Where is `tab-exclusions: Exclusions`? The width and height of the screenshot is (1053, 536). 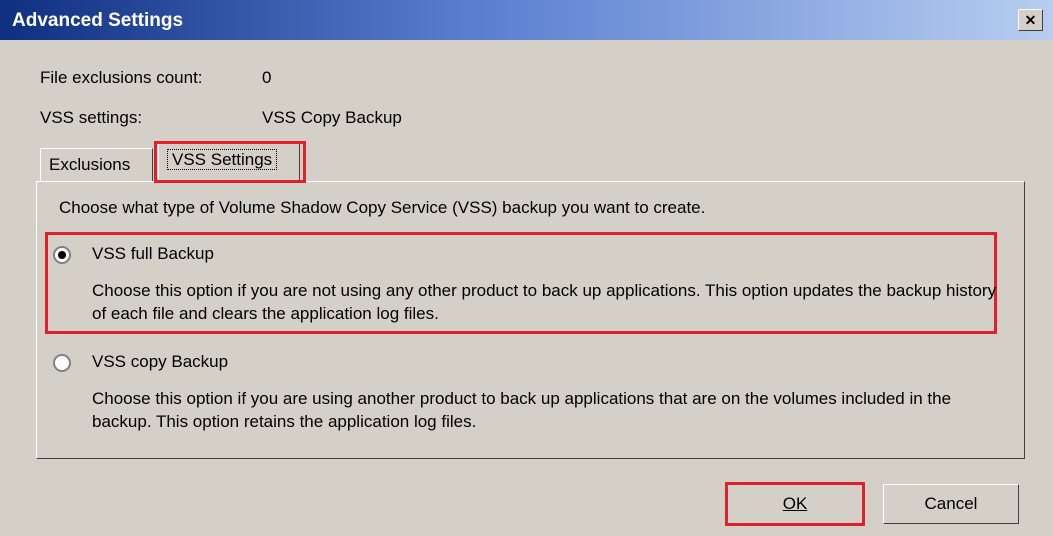 tab-exclusions: Exclusions is located at coordinates (96, 165).